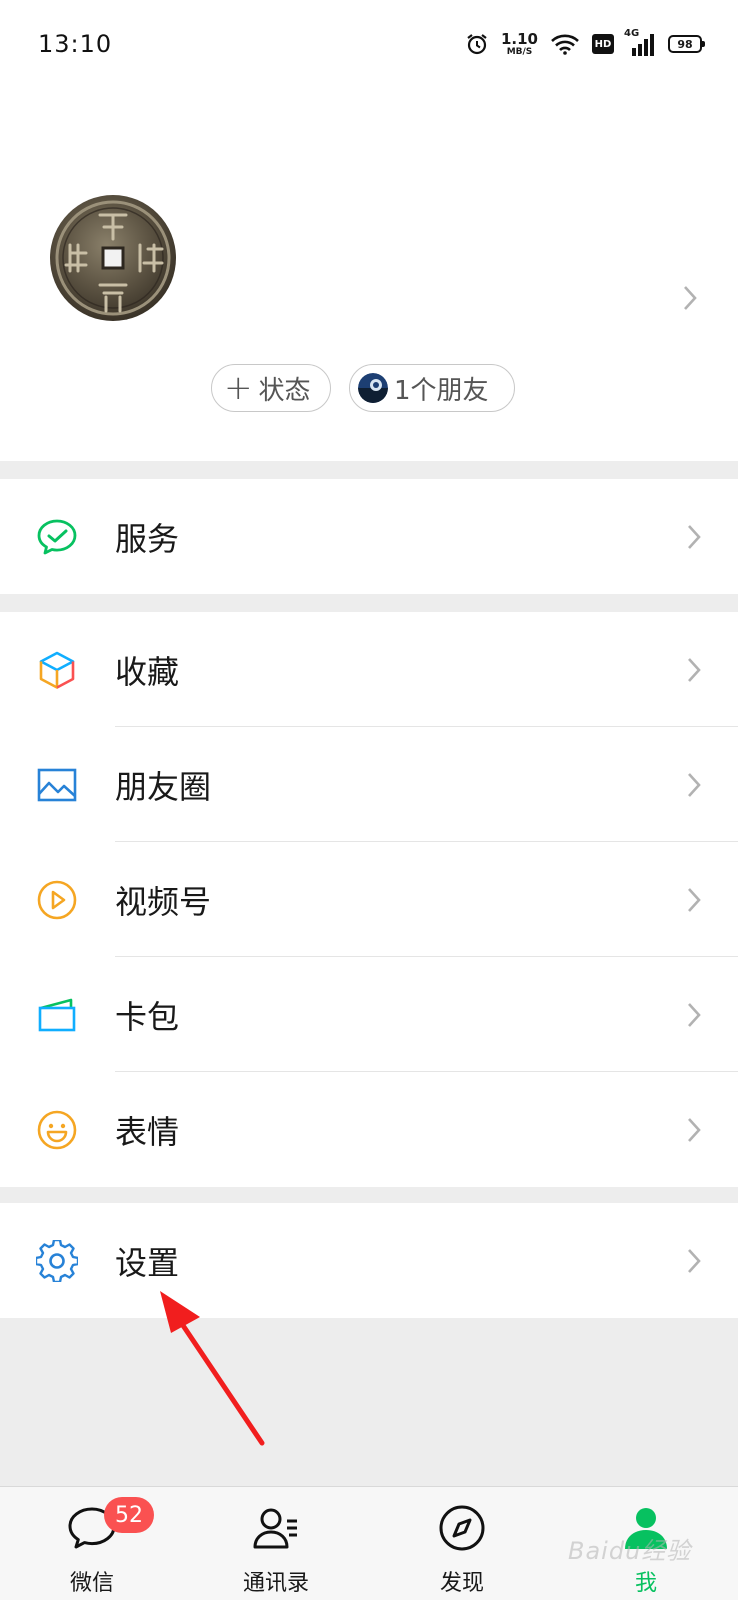  Describe the element at coordinates (147, 1262) in the screenshot. I see `menu-item-label: 设置` at that location.